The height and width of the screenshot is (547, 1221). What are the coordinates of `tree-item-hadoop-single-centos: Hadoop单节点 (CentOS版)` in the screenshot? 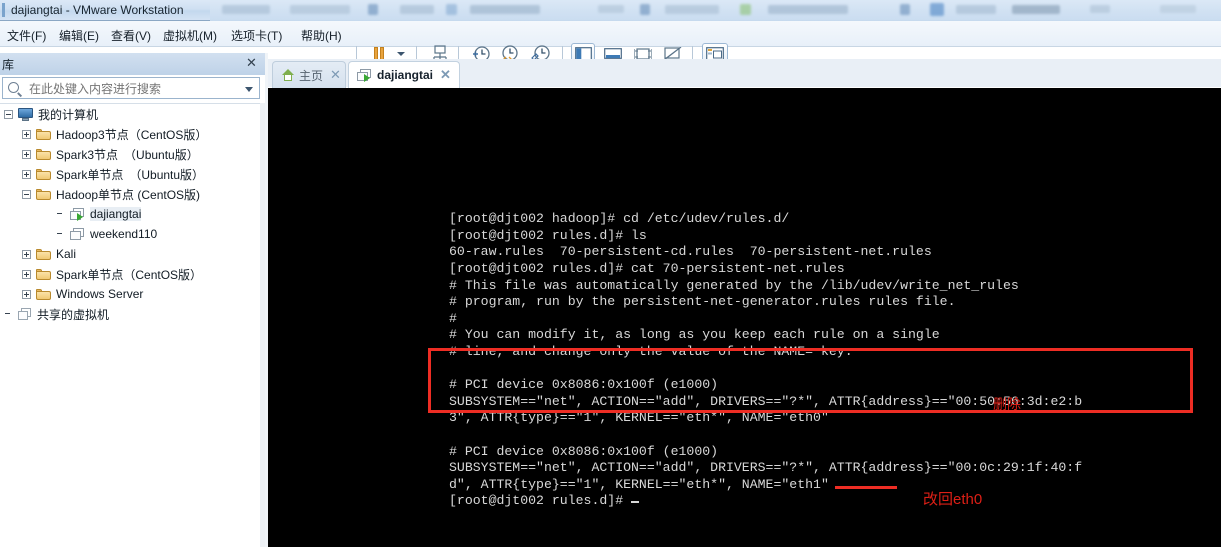 It's located at (132, 194).